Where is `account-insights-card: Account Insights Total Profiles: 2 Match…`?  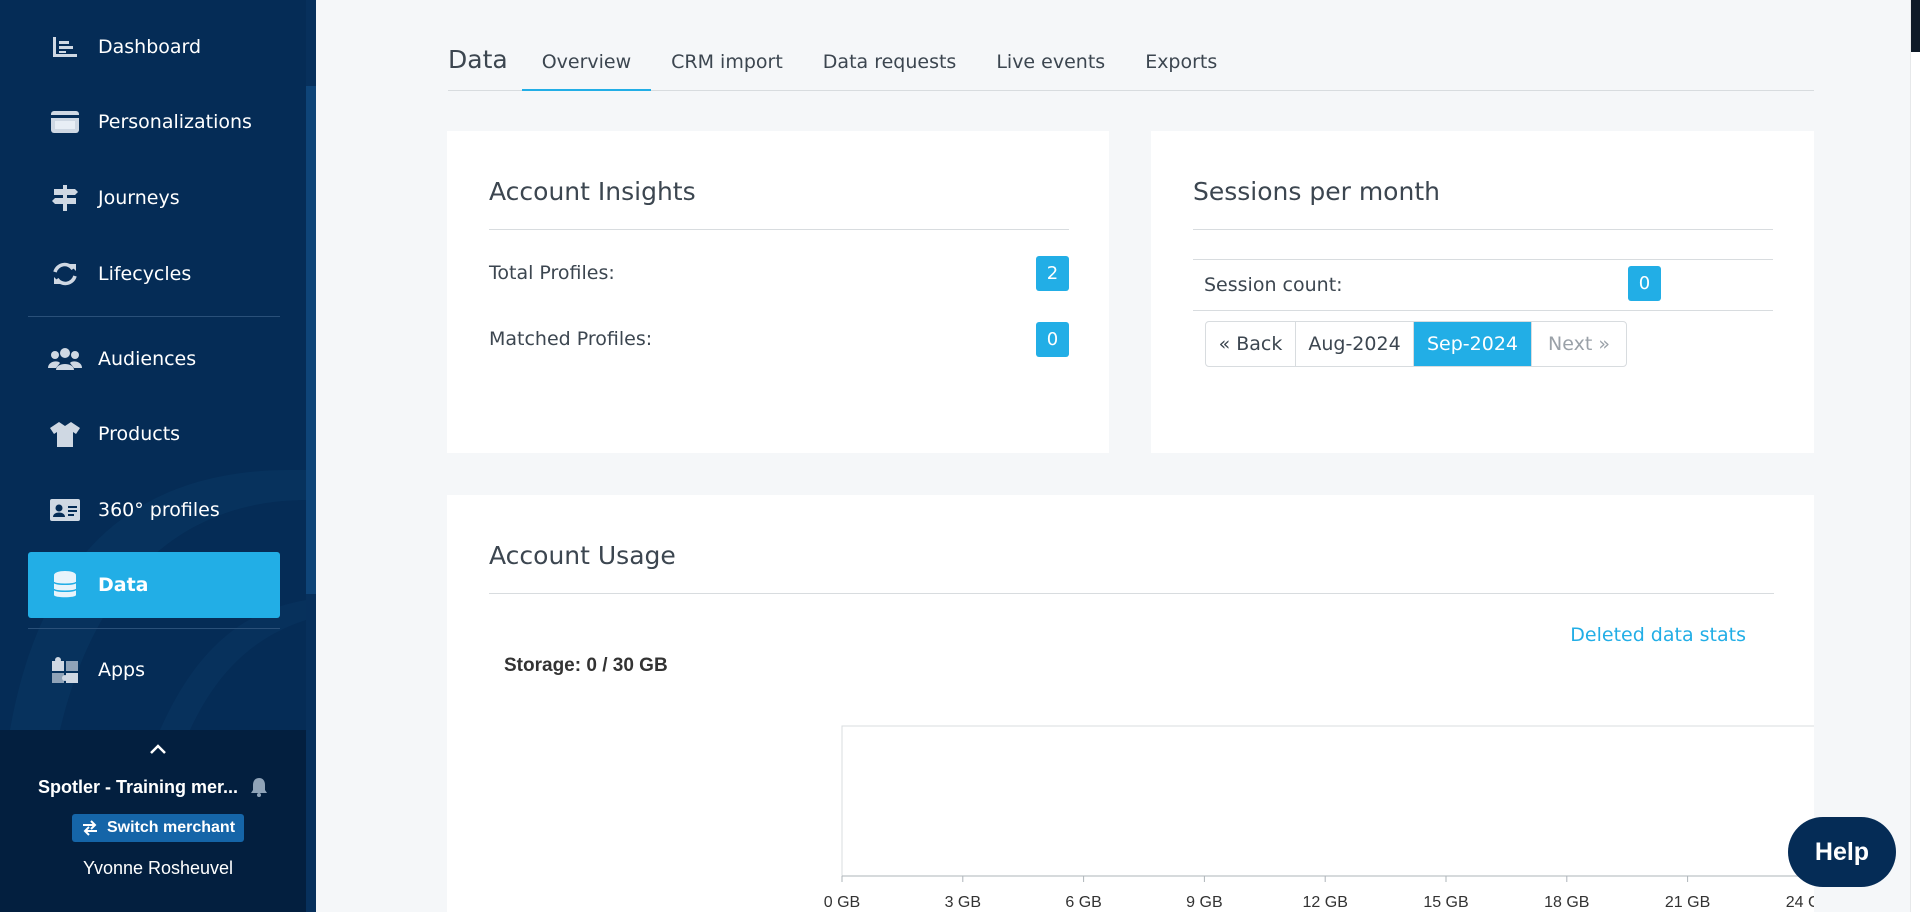 account-insights-card: Account Insights Total Profiles: 2 Match… is located at coordinates (778, 292).